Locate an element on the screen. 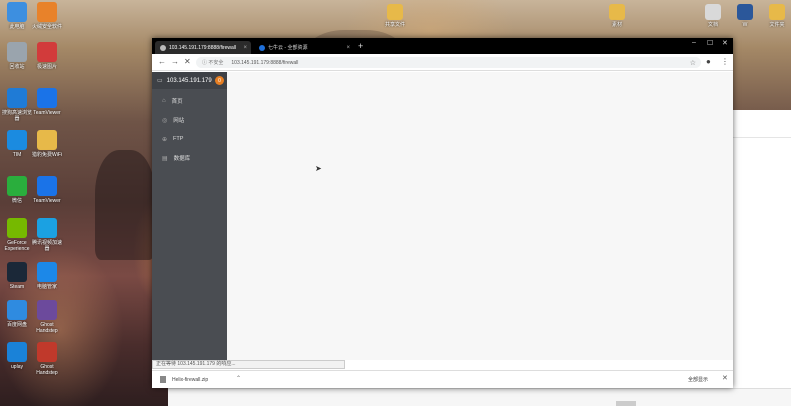 This screenshot has height=406, width=791. tab-firewall: 103.145.191.179:8888/firewall × is located at coordinates (203, 47).